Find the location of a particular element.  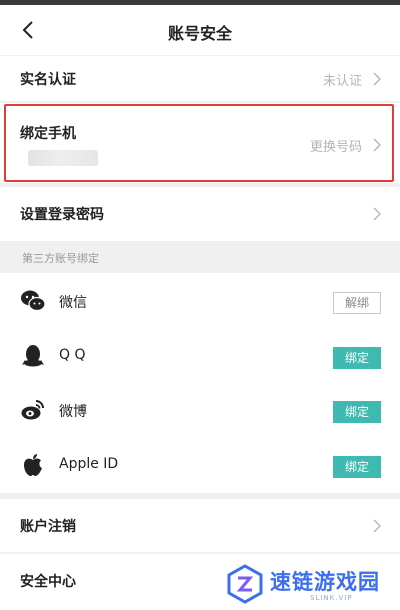

third-party-section-label: 第三方账号绑定 is located at coordinates (60, 258).